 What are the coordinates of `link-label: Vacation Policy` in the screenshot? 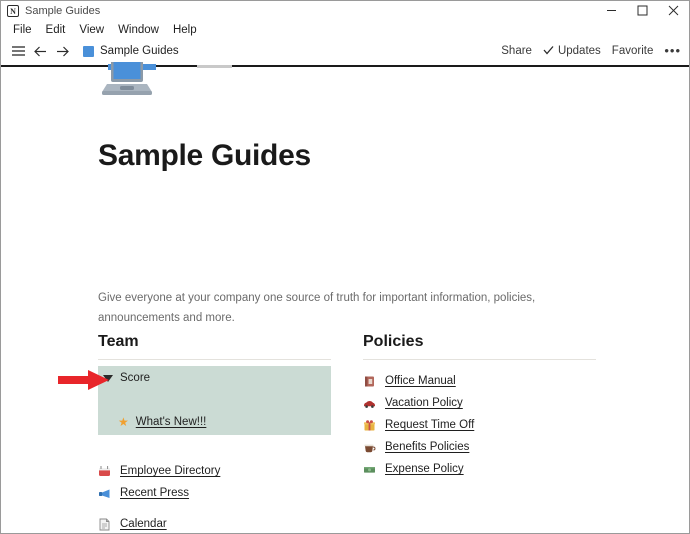 It's located at (424, 403).